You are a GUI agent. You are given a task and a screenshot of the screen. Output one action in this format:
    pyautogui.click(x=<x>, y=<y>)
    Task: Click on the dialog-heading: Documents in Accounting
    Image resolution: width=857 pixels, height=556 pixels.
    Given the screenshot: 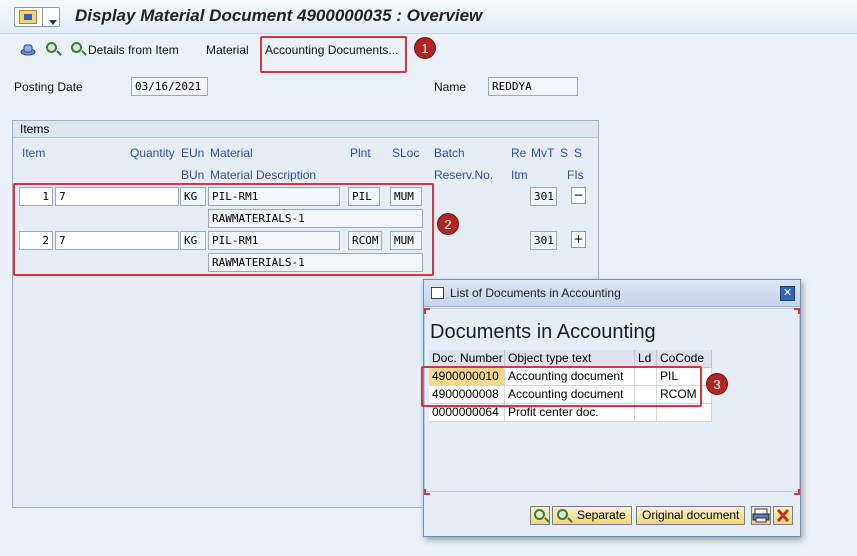 What is the action you would take?
    pyautogui.click(x=543, y=332)
    